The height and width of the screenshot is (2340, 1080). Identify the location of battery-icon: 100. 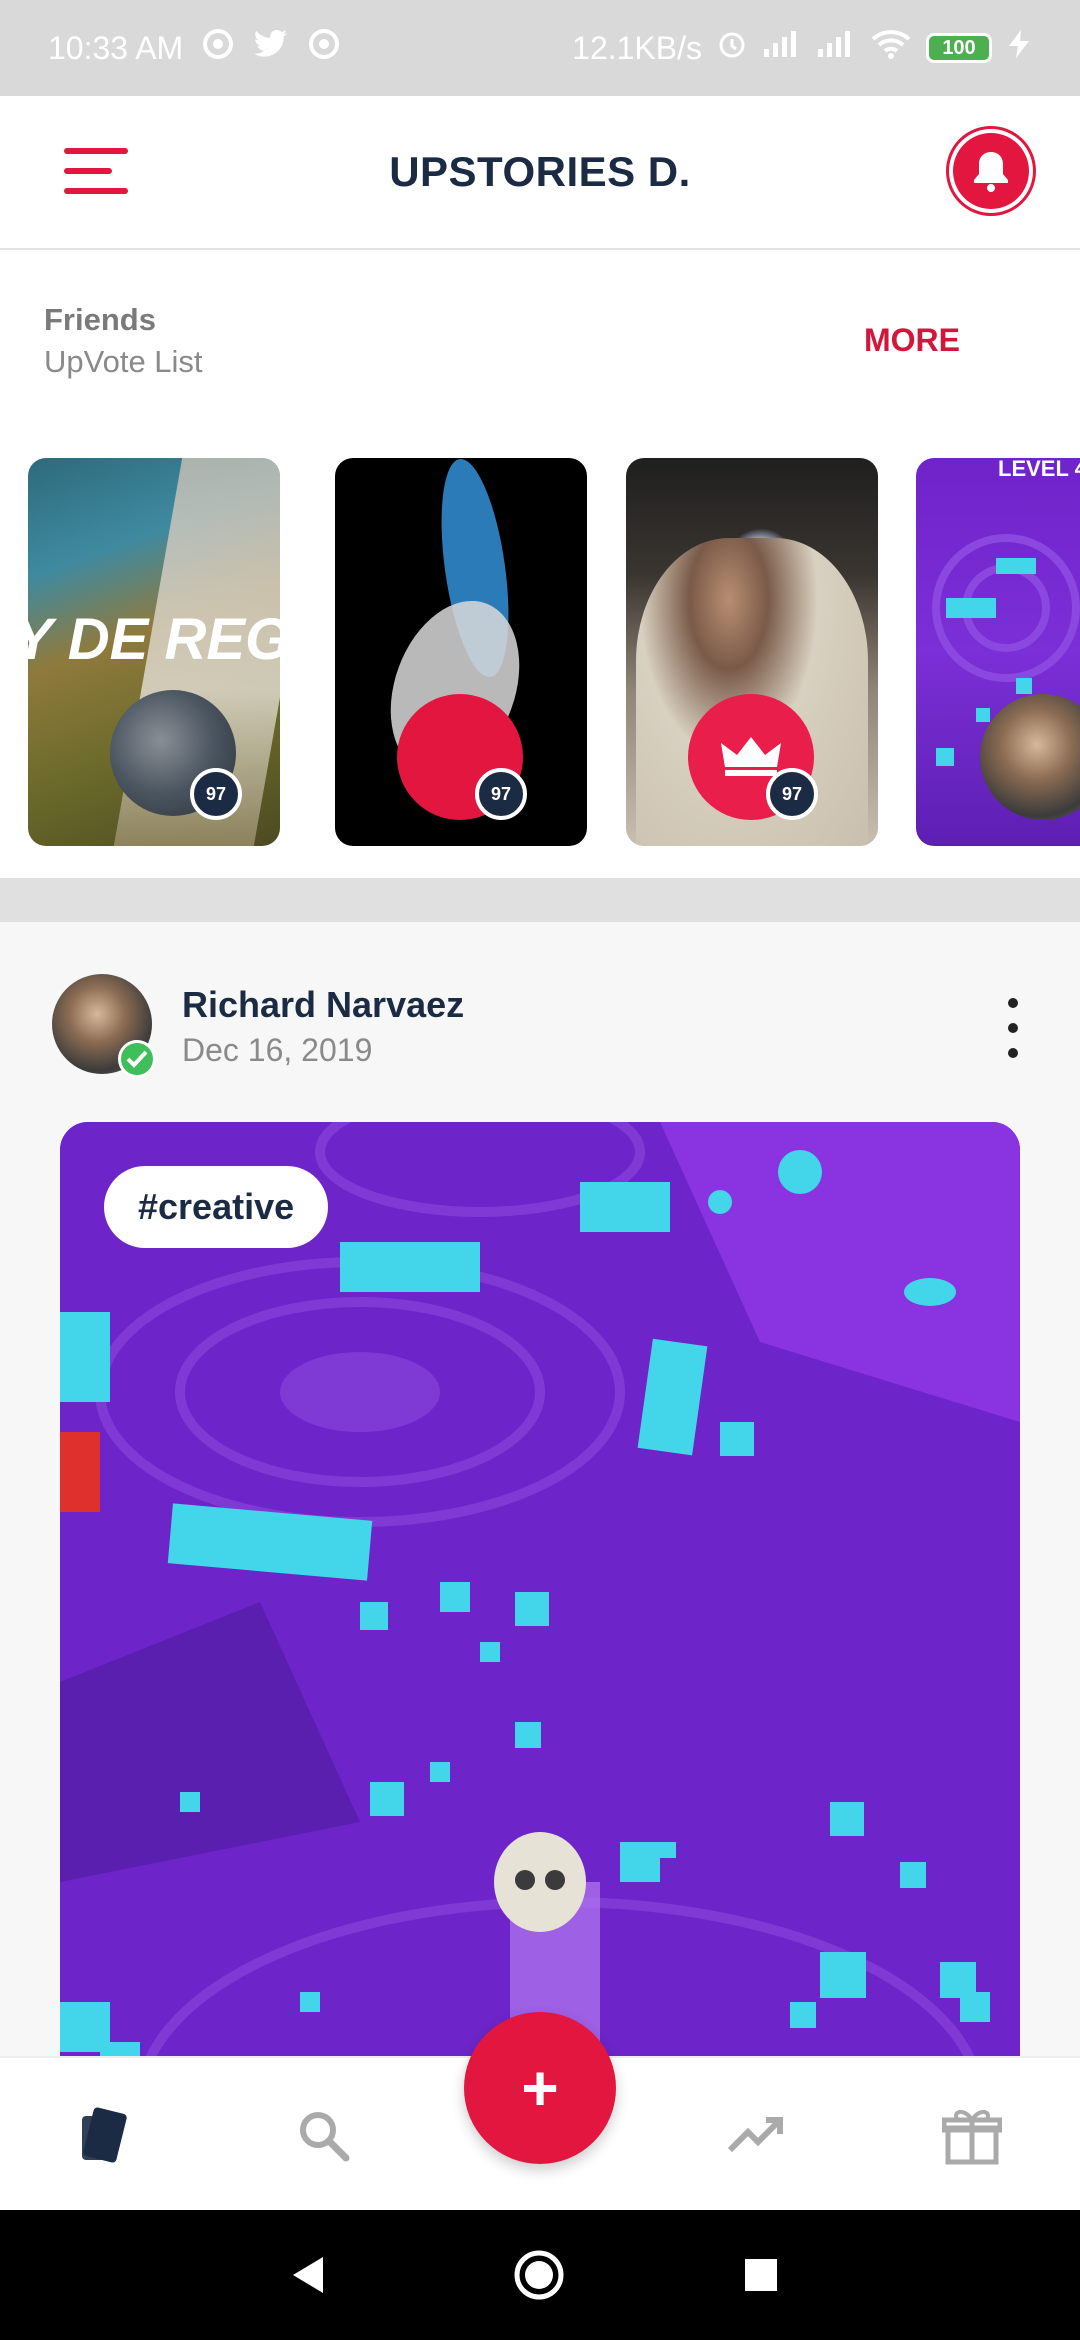
(959, 48).